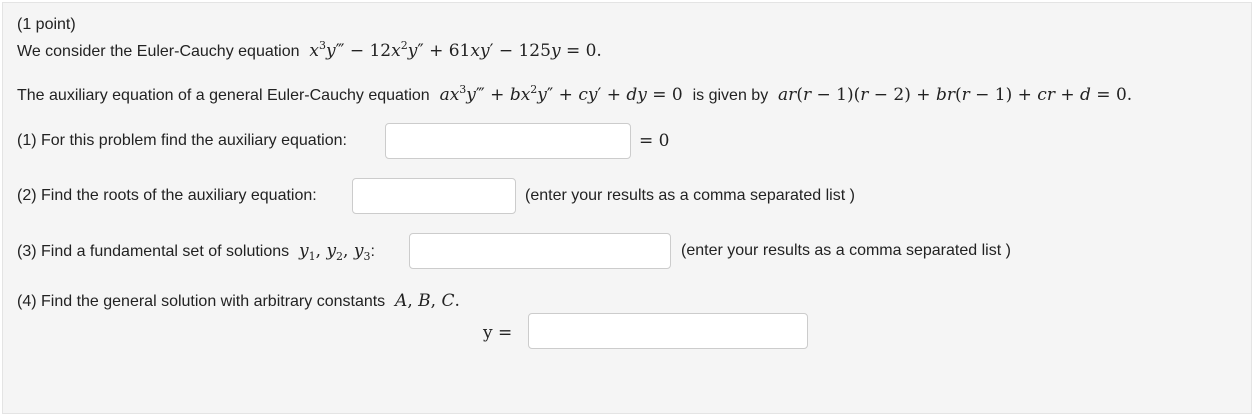 Image resolution: width=1256 pixels, height=416 pixels. What do you see at coordinates (153, 251) in the screenshot?
I see `part3-label: (3) Find a fundamental set of solutions` at bounding box center [153, 251].